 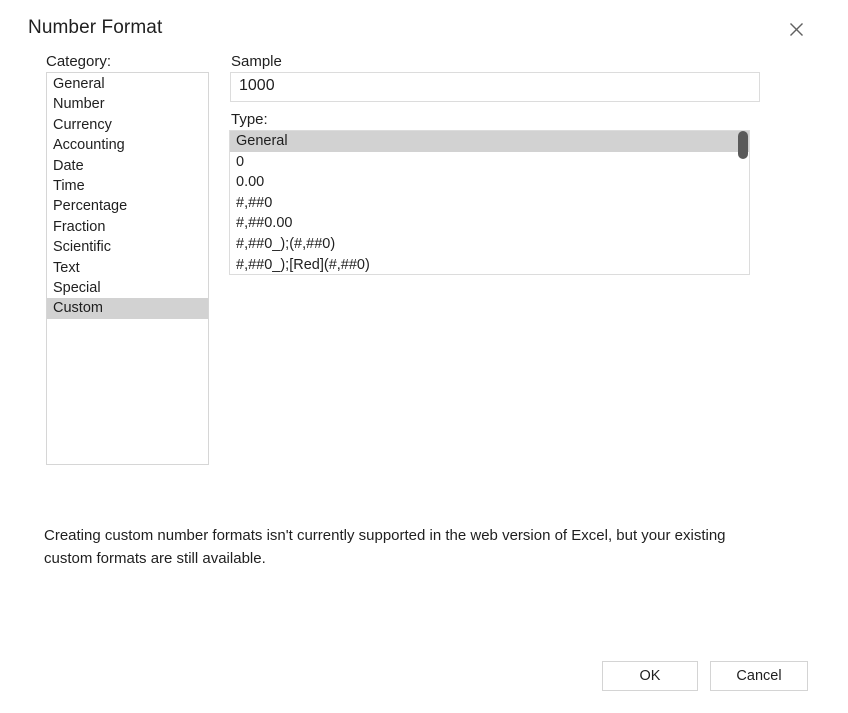 I want to click on close-icon, so click(x=796, y=29).